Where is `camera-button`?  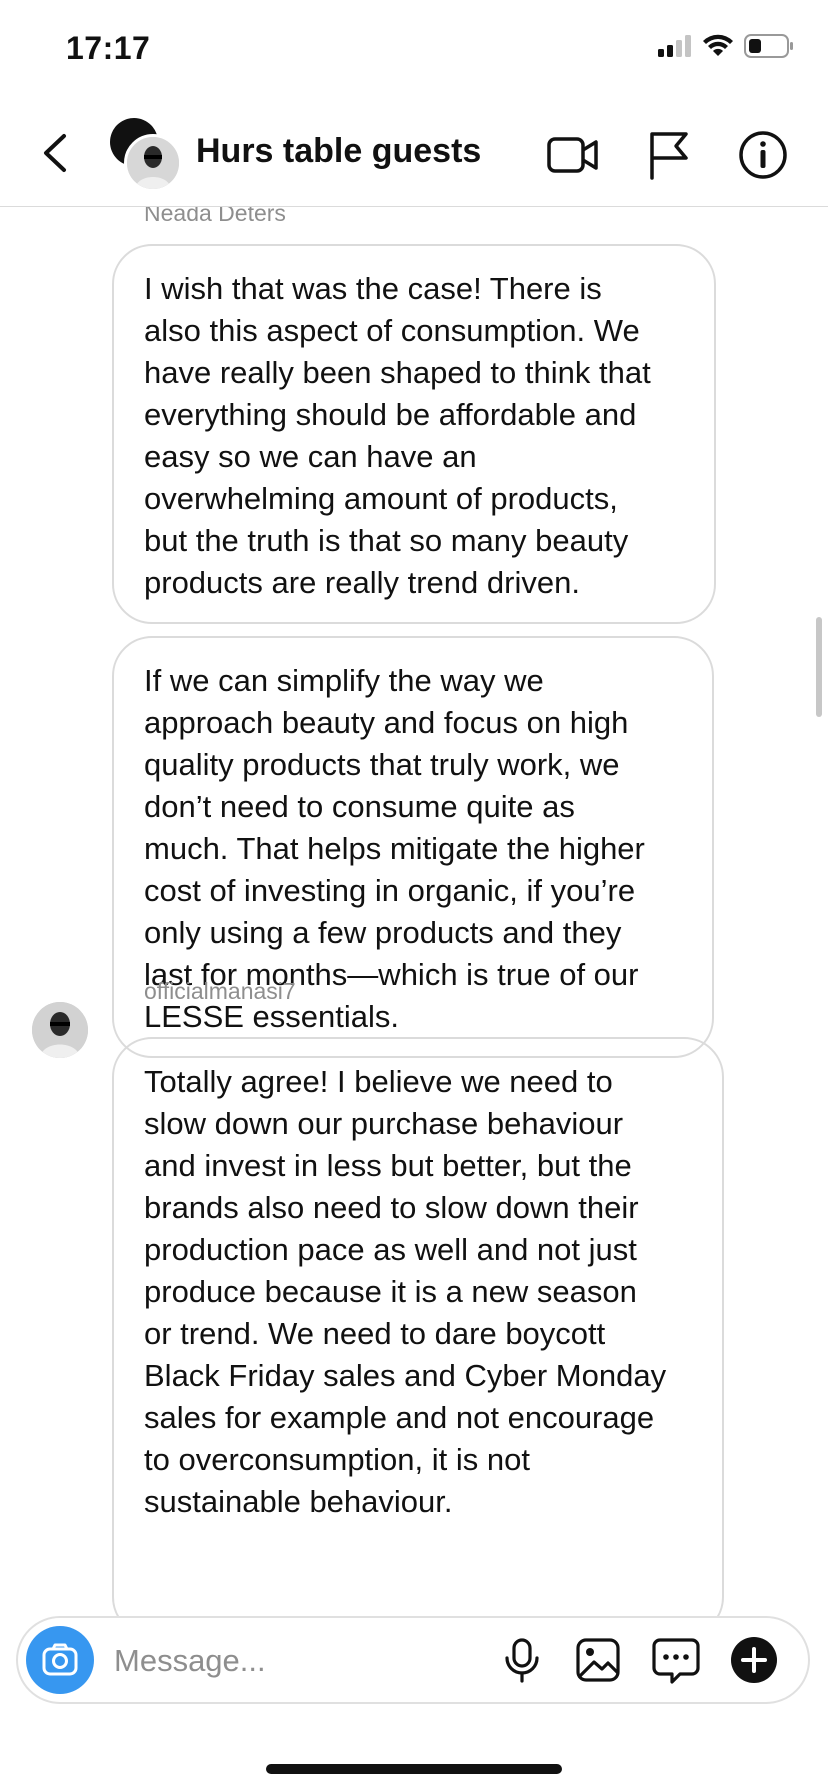
camera-button is located at coordinates (60, 1660).